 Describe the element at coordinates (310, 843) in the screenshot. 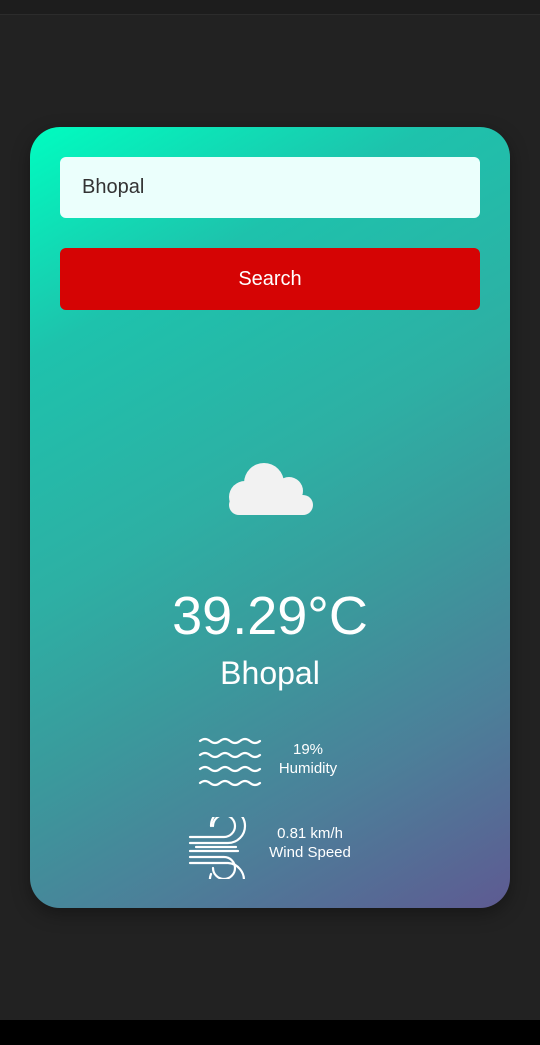

I see `wind-info: 0.81 km/h Wind Speed` at that location.